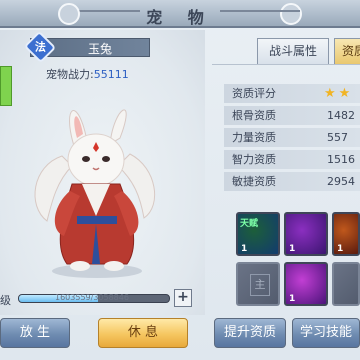 This screenshot has height=360, width=360. What do you see at coordinates (70, 74) in the screenshot?
I see `pet-power-label: 宠物战力:` at bounding box center [70, 74].